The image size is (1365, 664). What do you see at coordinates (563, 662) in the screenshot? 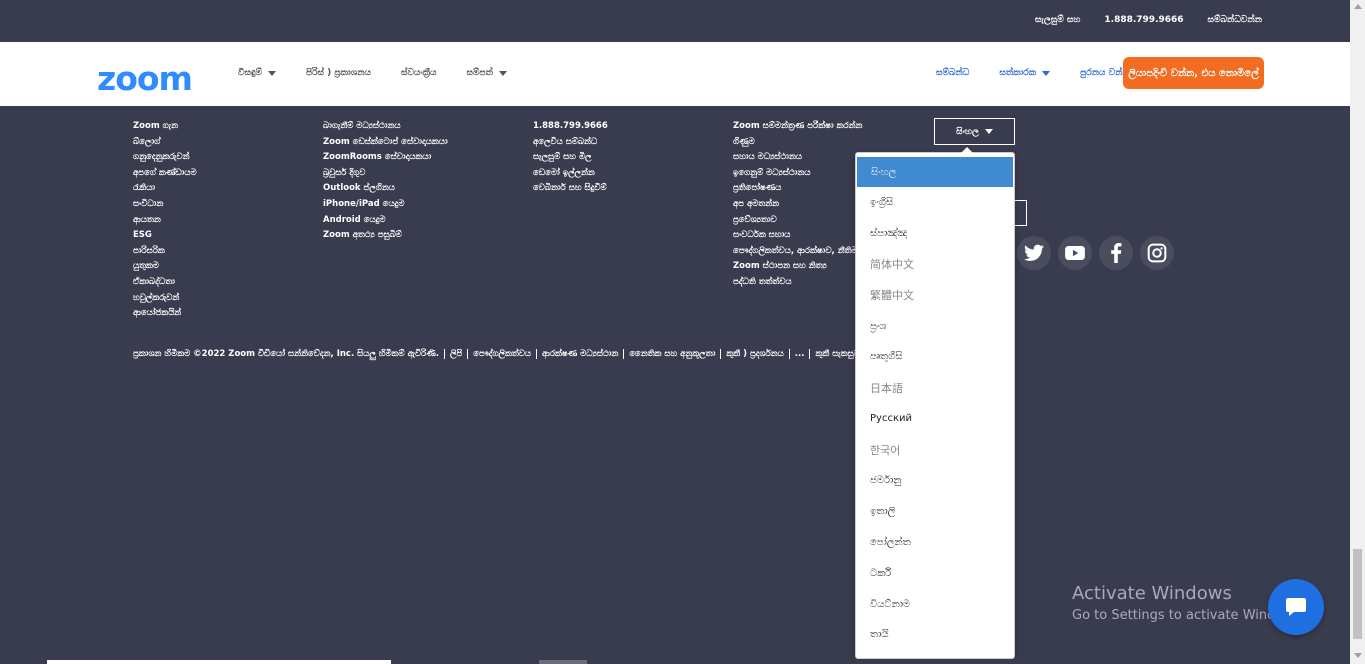
I see `horizontal-scroll-thumb` at bounding box center [563, 662].